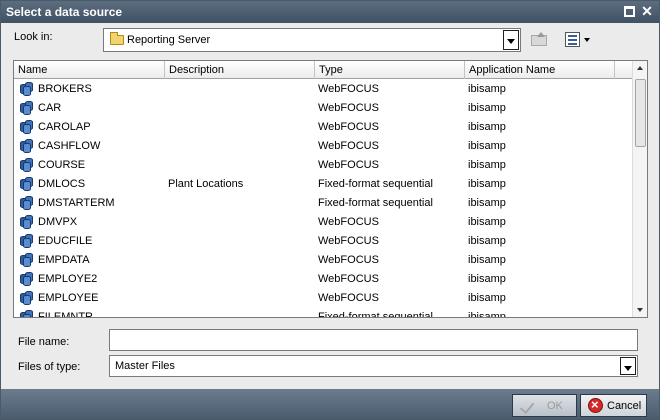 The height and width of the screenshot is (420, 660). Describe the element at coordinates (640, 68) in the screenshot. I see `scroll-up-arrow-icon` at that location.